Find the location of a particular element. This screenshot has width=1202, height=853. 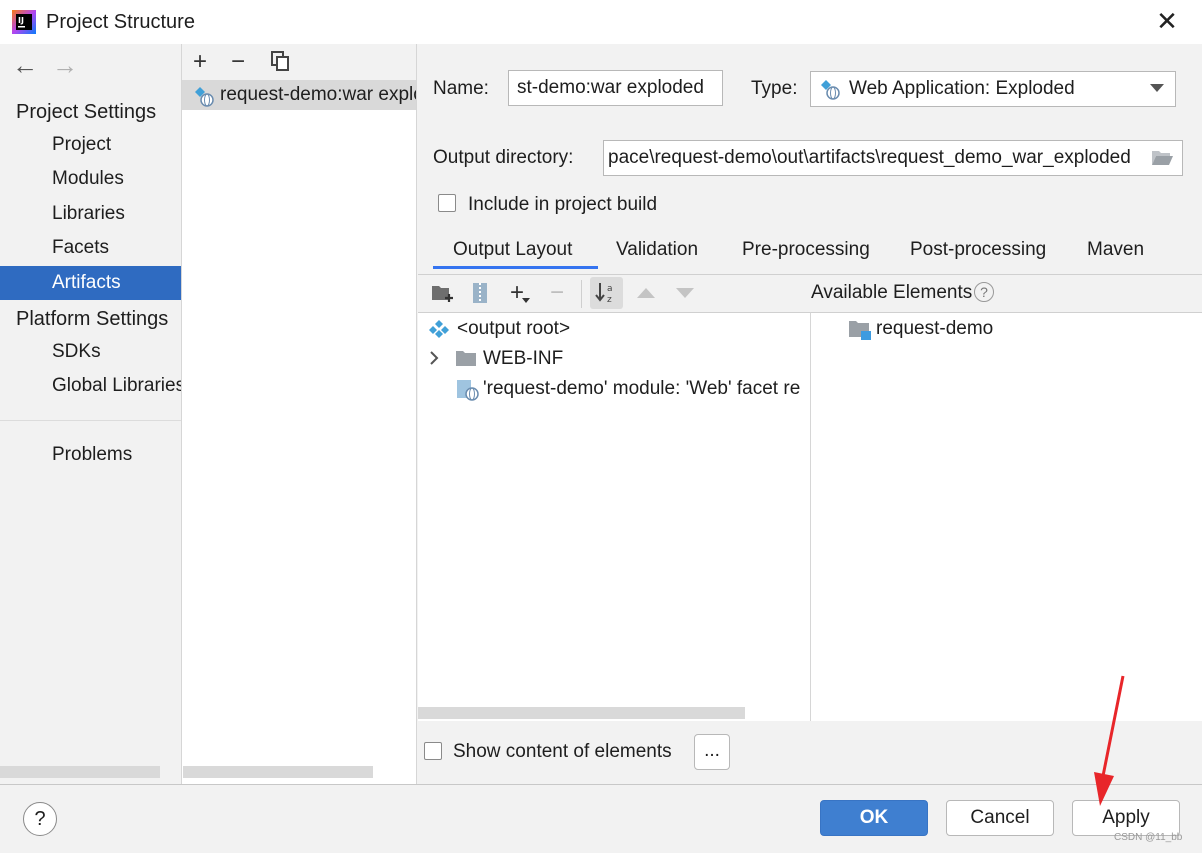

include-build-checkbox is located at coordinates (447, 203).